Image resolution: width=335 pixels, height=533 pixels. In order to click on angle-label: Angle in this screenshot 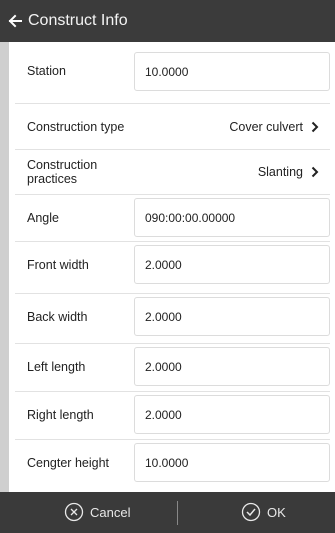, I will do `click(43, 218)`.